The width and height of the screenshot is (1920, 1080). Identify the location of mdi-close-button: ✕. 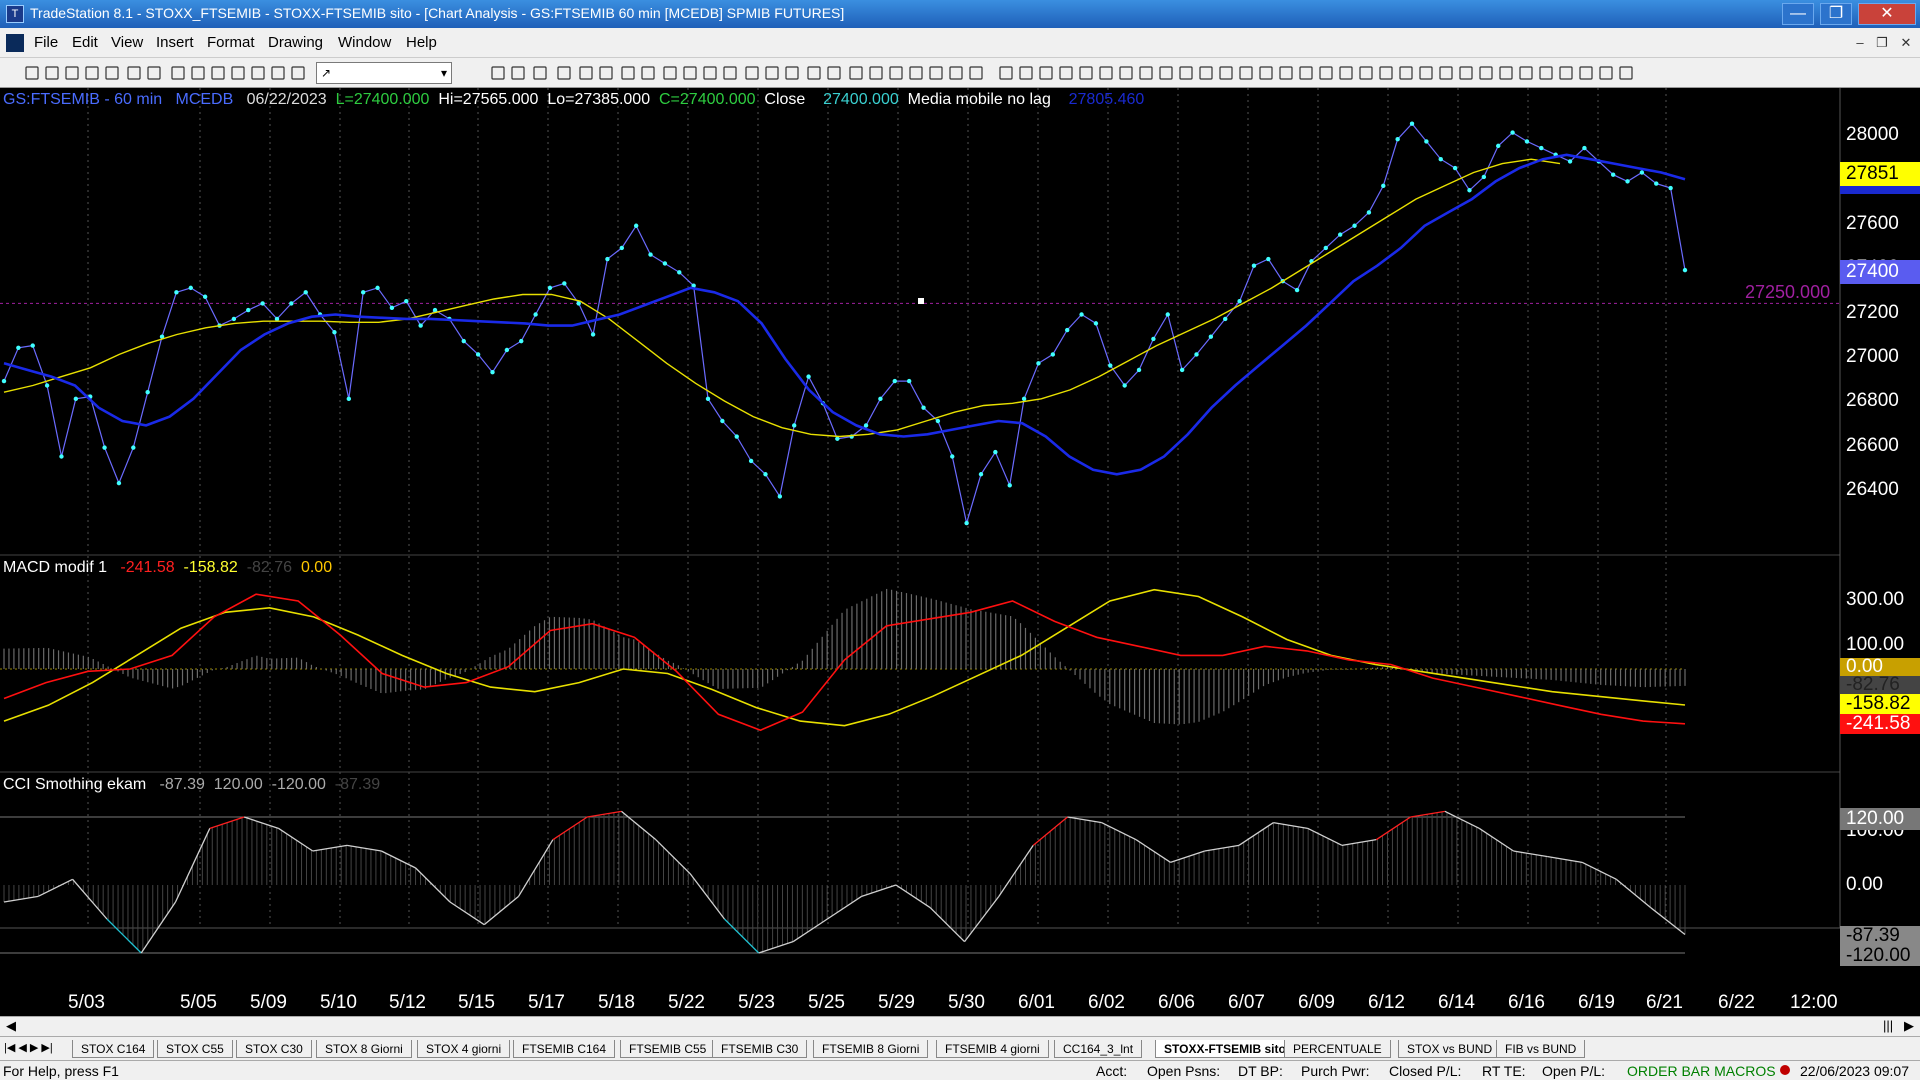
(1906, 43).